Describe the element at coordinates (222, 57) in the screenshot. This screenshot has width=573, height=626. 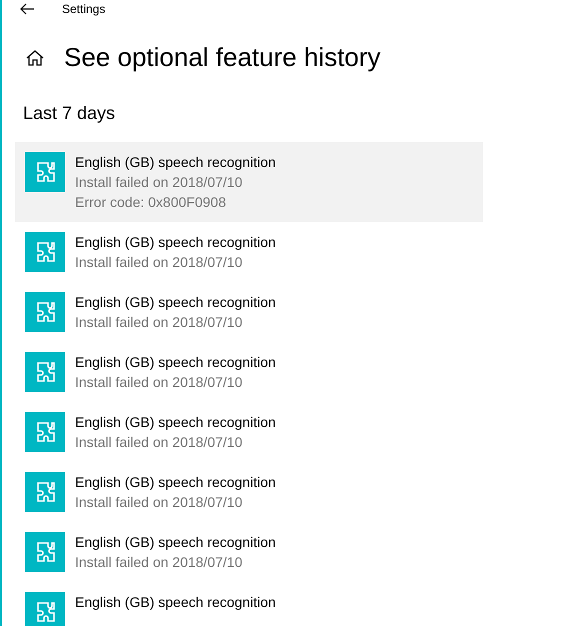
I see `page-title: See optional feature history` at that location.